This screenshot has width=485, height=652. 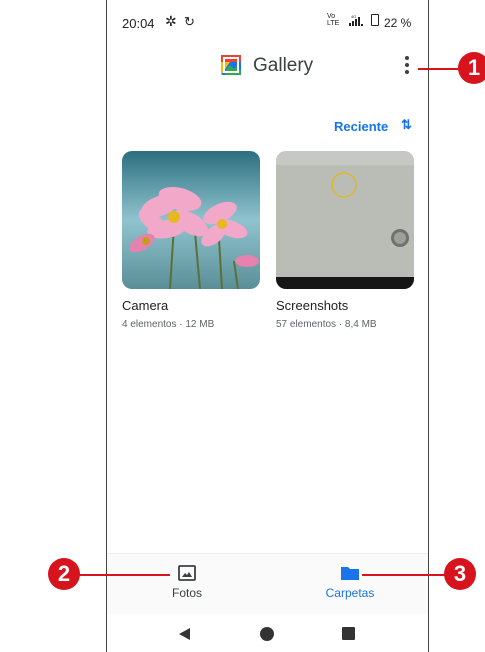 What do you see at coordinates (407, 575) in the screenshot?
I see `callout-3-line` at bounding box center [407, 575].